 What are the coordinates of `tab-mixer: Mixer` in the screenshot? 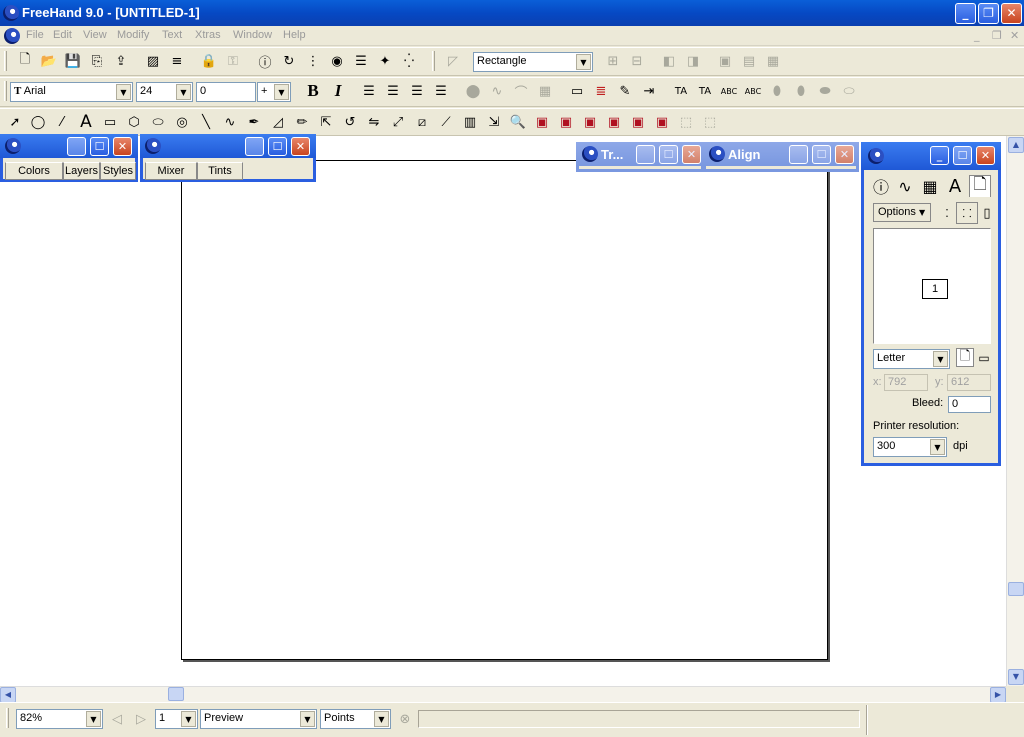 It's located at (171, 171).